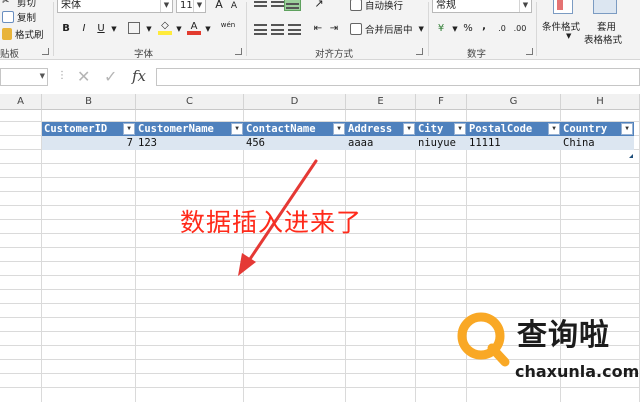 This screenshot has height=402, width=640. Describe the element at coordinates (498, 355) in the screenshot. I see `logo-handle` at that location.